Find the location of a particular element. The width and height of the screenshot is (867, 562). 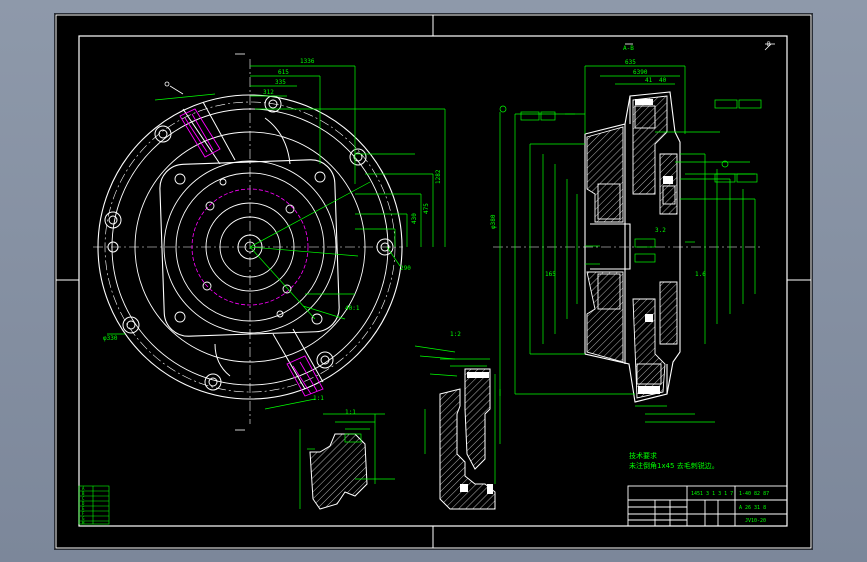

tech-notes: 技术要求 未注倒角1x45 去毛刺锐边。 is located at coordinates (674, 460).